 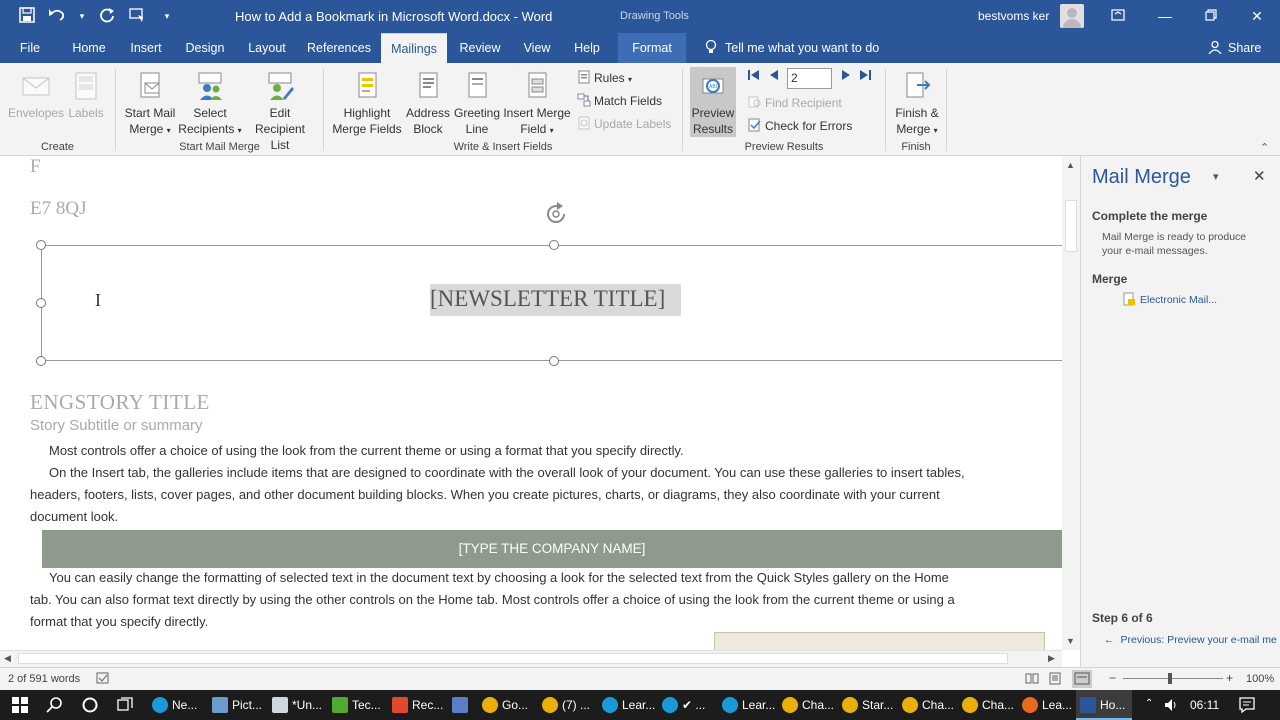 What do you see at coordinates (809, 78) in the screenshot?
I see `record-number-input: 2` at bounding box center [809, 78].